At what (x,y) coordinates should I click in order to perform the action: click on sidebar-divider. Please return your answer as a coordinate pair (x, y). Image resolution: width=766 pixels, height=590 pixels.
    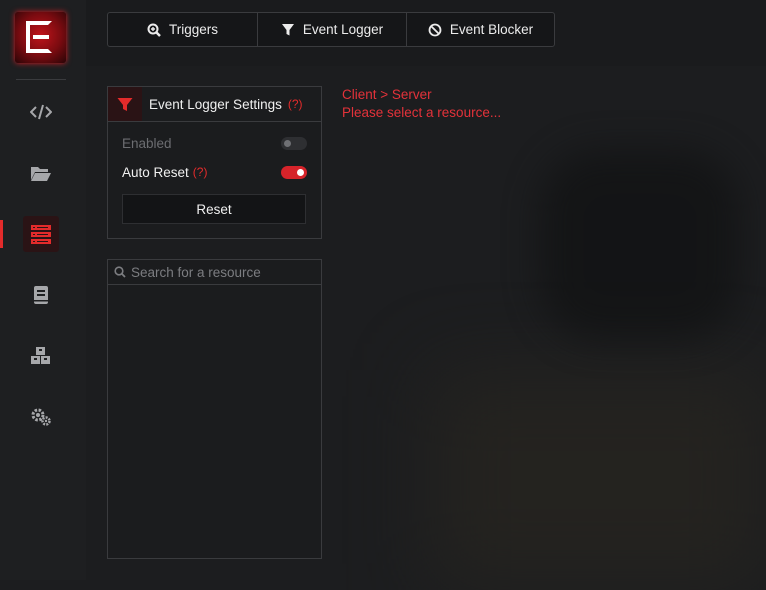
    Looking at the image, I should click on (41, 79).